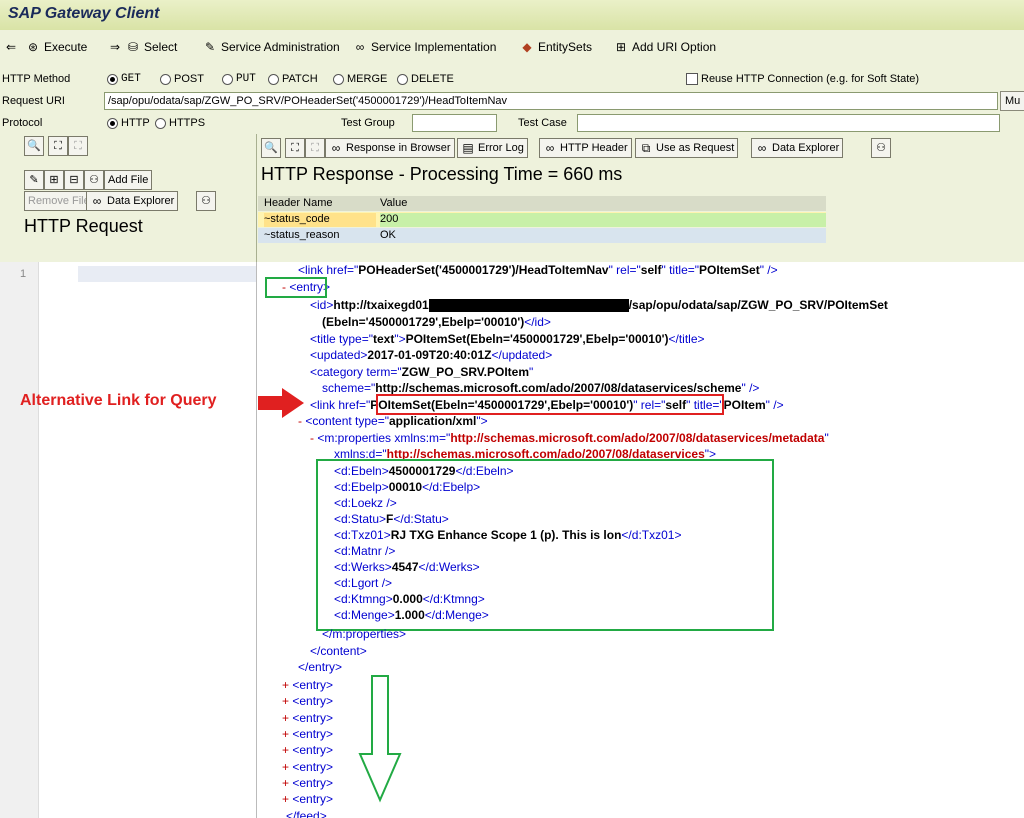 This screenshot has height=818, width=1024. What do you see at coordinates (363, 583) in the screenshot?
I see `property-lgort: <d:Lgort />` at bounding box center [363, 583].